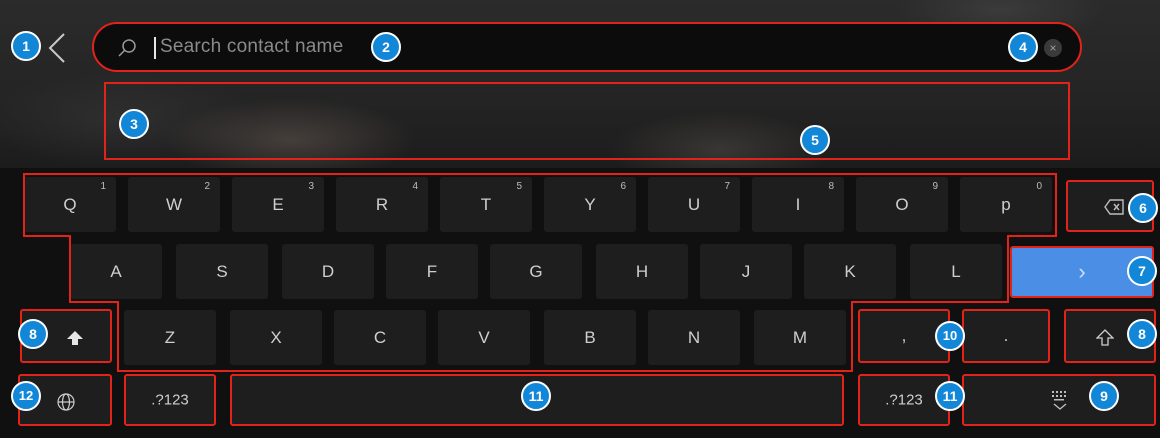 The height and width of the screenshot is (438, 1160). Describe the element at coordinates (134, 124) in the screenshot. I see `badge-3: 3` at that location.